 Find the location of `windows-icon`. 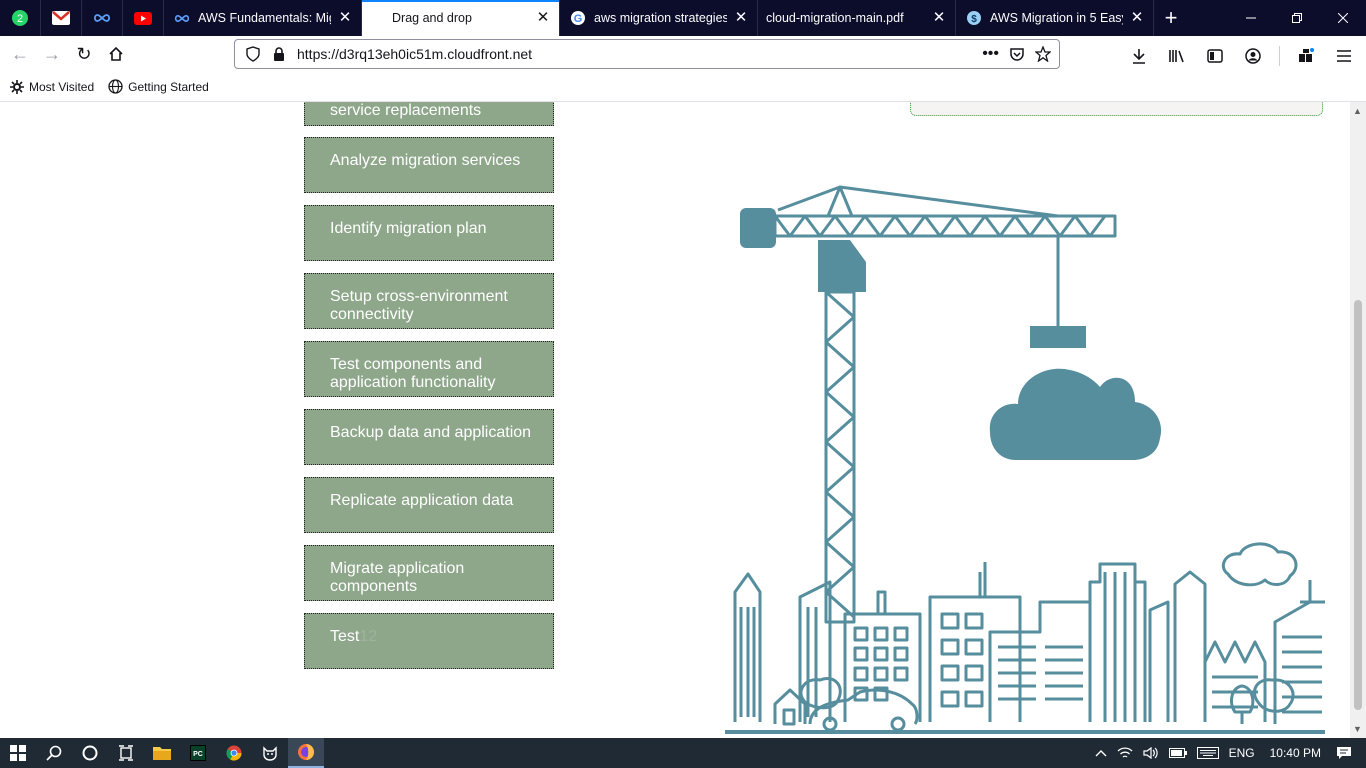

windows-icon is located at coordinates (18, 753).